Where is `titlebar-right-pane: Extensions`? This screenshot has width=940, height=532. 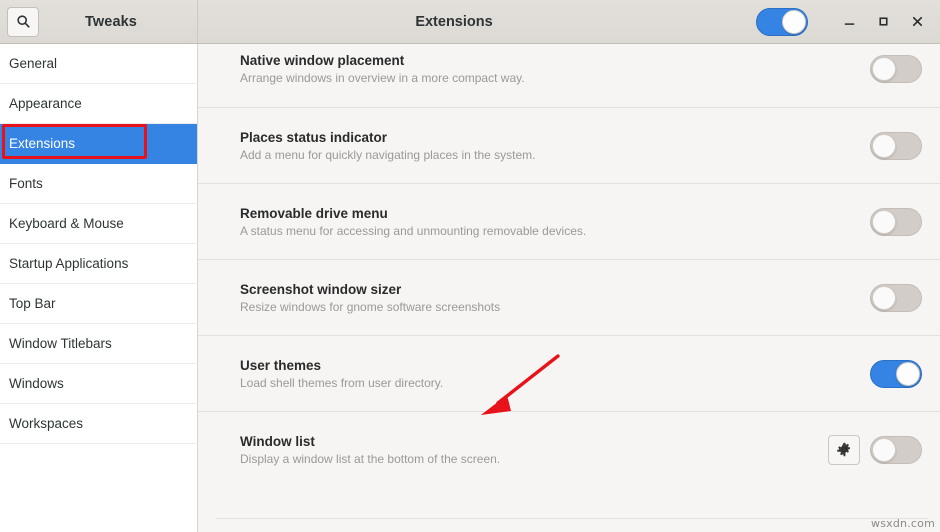
titlebar-right-pane: Extensions is located at coordinates (569, 21).